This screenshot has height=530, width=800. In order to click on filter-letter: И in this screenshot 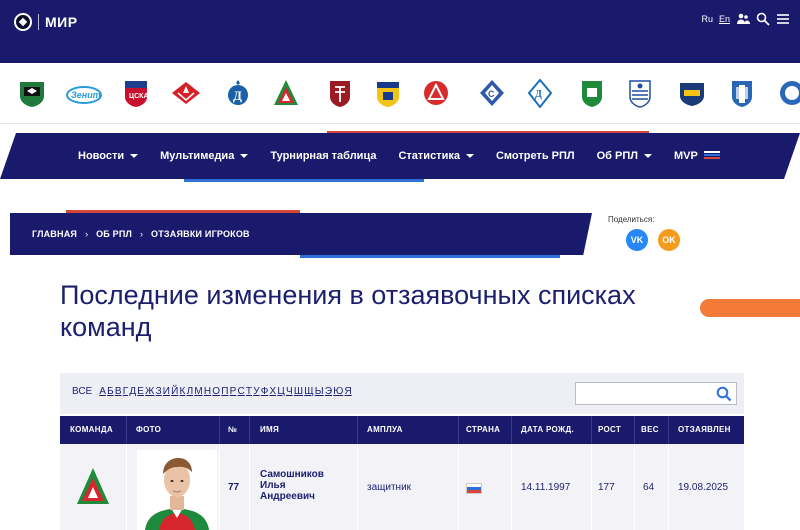, I will do `click(166, 391)`.